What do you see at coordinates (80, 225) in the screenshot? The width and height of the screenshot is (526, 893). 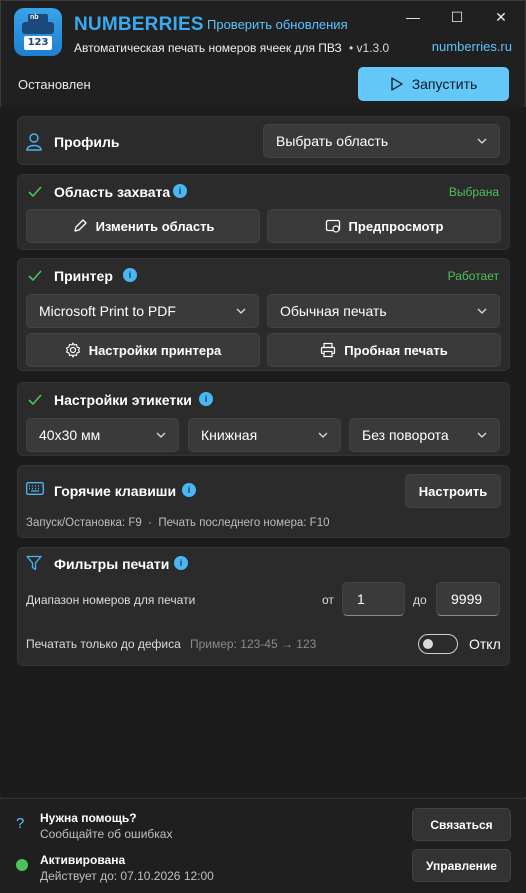 I see `pencil-icon` at bounding box center [80, 225].